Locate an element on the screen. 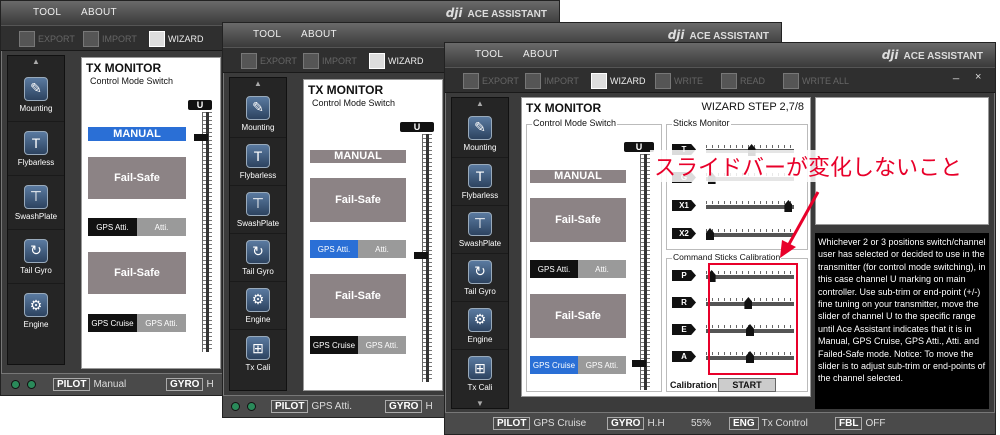 The image size is (1000, 435). scroll-down-arrow: ▼ is located at coordinates (480, 404).